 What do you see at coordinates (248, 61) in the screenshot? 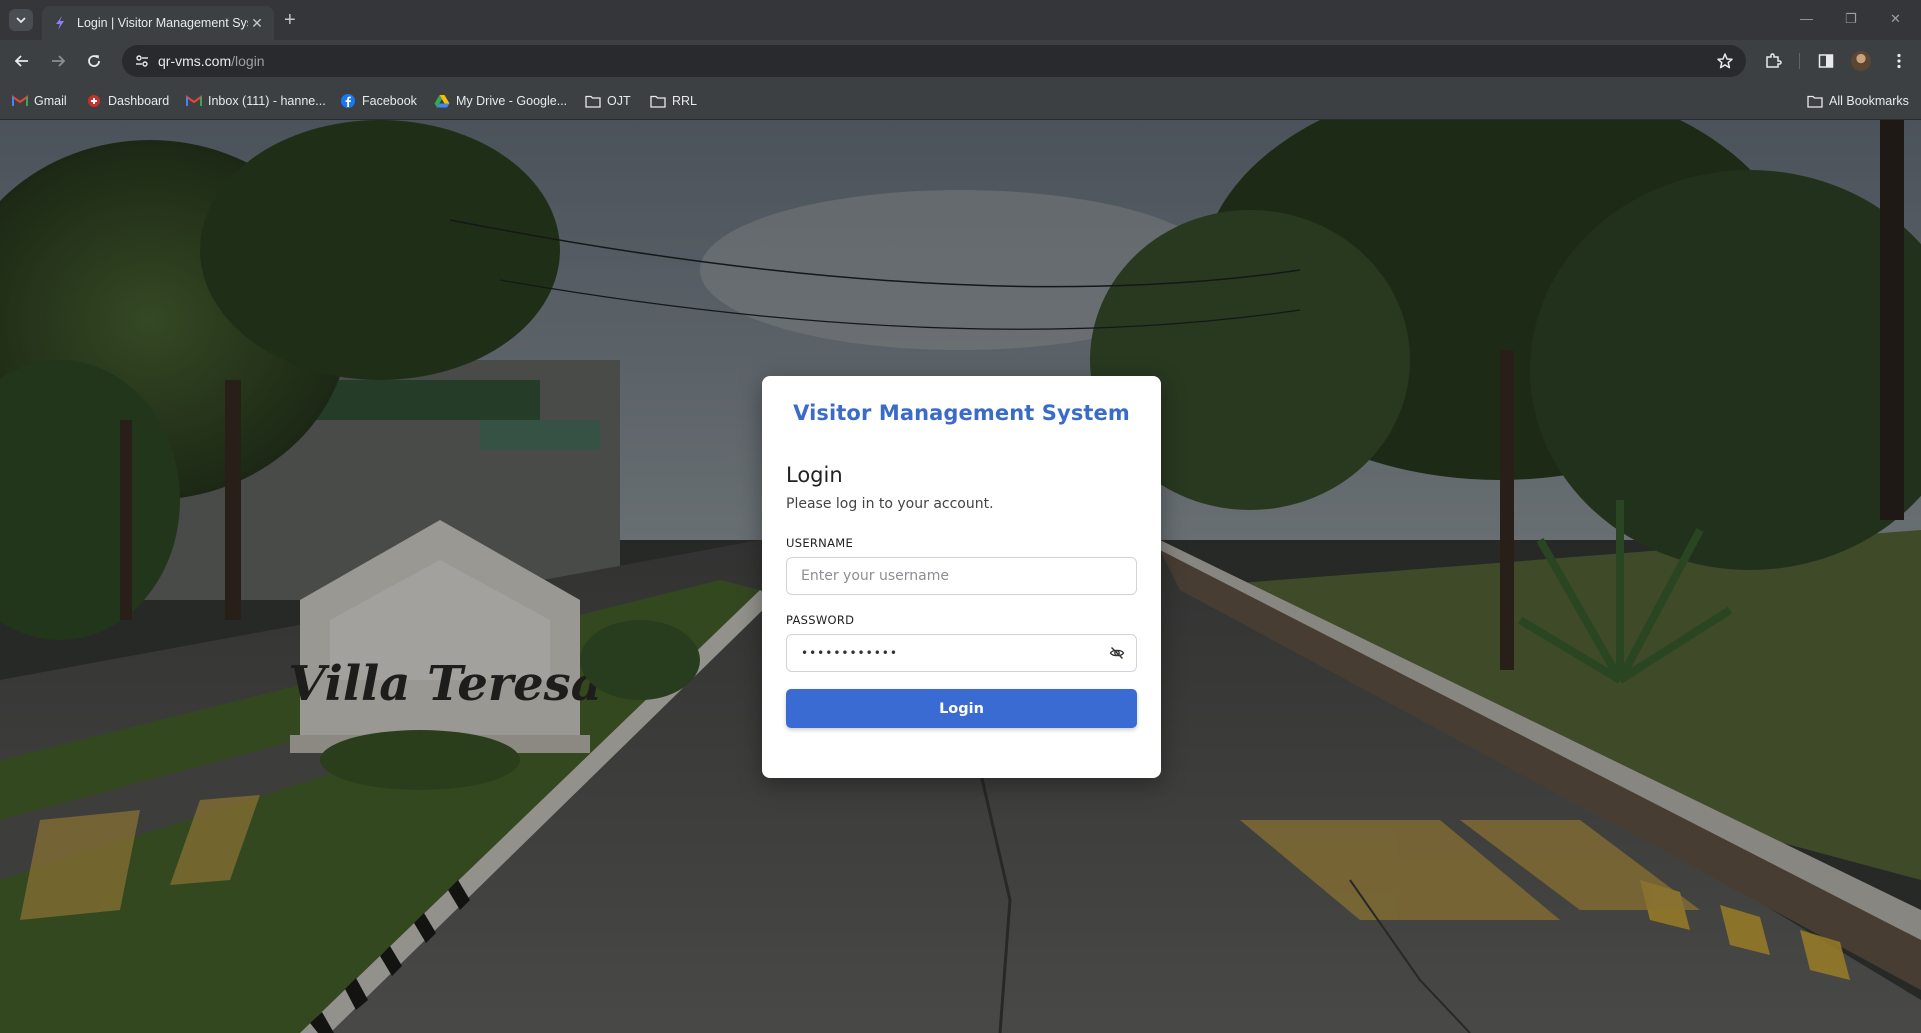
I see `url-path: /login` at bounding box center [248, 61].